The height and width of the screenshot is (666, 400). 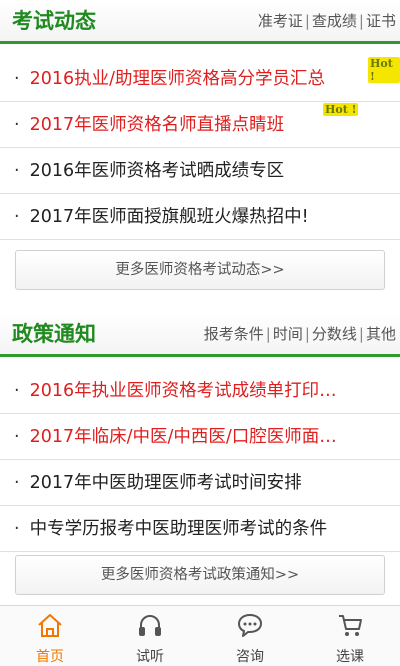 What do you see at coordinates (178, 529) in the screenshot?
I see `news-item-text: 中专学历报考中医助理医师考试的条件` at bounding box center [178, 529].